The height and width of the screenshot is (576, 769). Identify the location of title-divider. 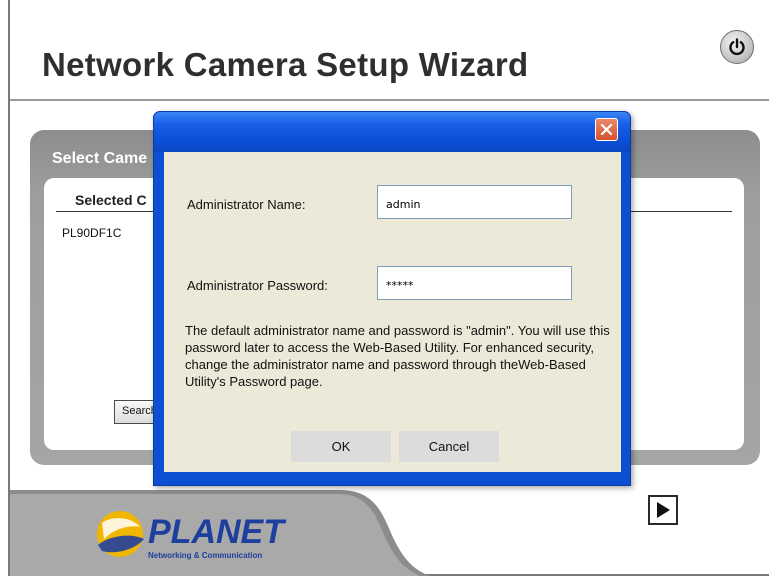
(389, 100).